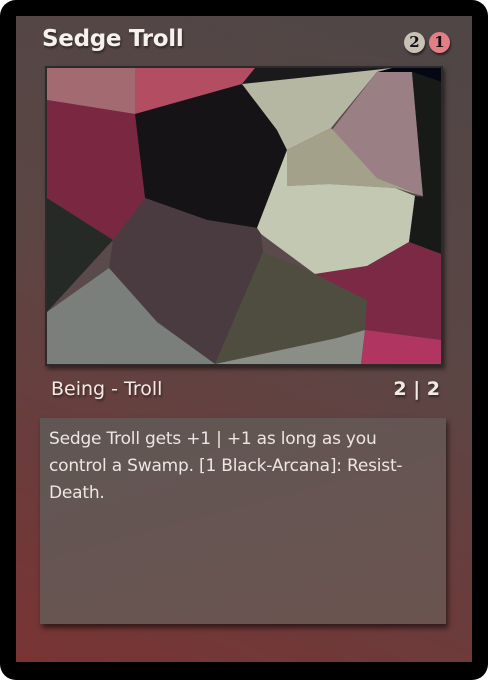  What do you see at coordinates (107, 389) in the screenshot?
I see `type-line: Being - Troll` at bounding box center [107, 389].